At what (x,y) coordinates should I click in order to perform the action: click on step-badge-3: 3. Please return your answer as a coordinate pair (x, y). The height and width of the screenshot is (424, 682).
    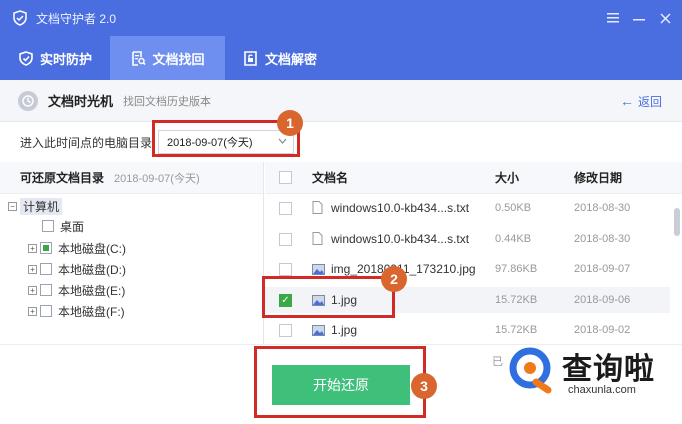
    Looking at the image, I should click on (424, 386).